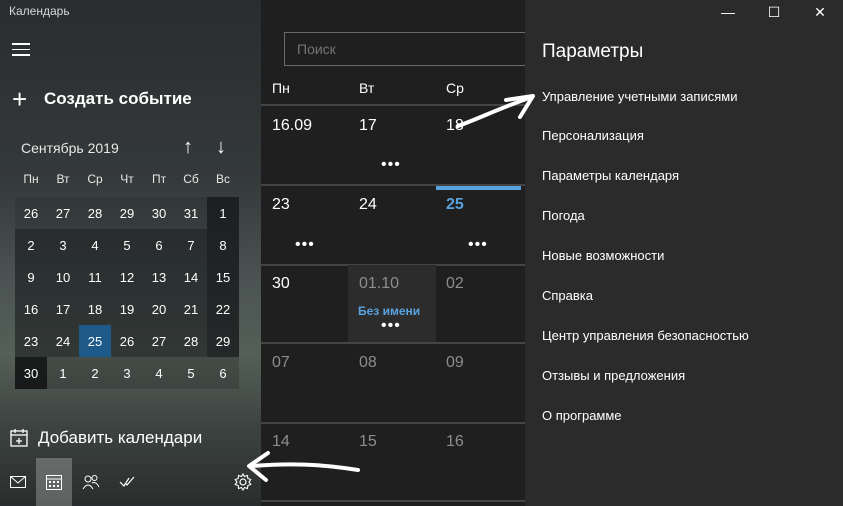 This screenshot has height=506, width=843. Describe the element at coordinates (281, 284) in the screenshot. I see `day-cell-date: 30` at that location.